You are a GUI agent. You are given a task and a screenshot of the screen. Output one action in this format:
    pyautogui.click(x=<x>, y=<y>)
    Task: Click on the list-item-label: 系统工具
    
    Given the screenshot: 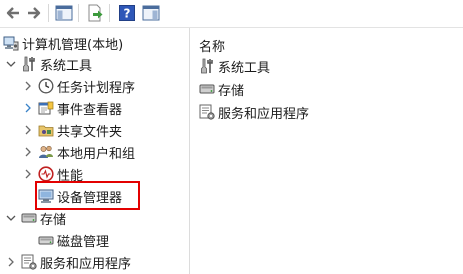 What is the action you would take?
    pyautogui.click(x=244, y=68)
    